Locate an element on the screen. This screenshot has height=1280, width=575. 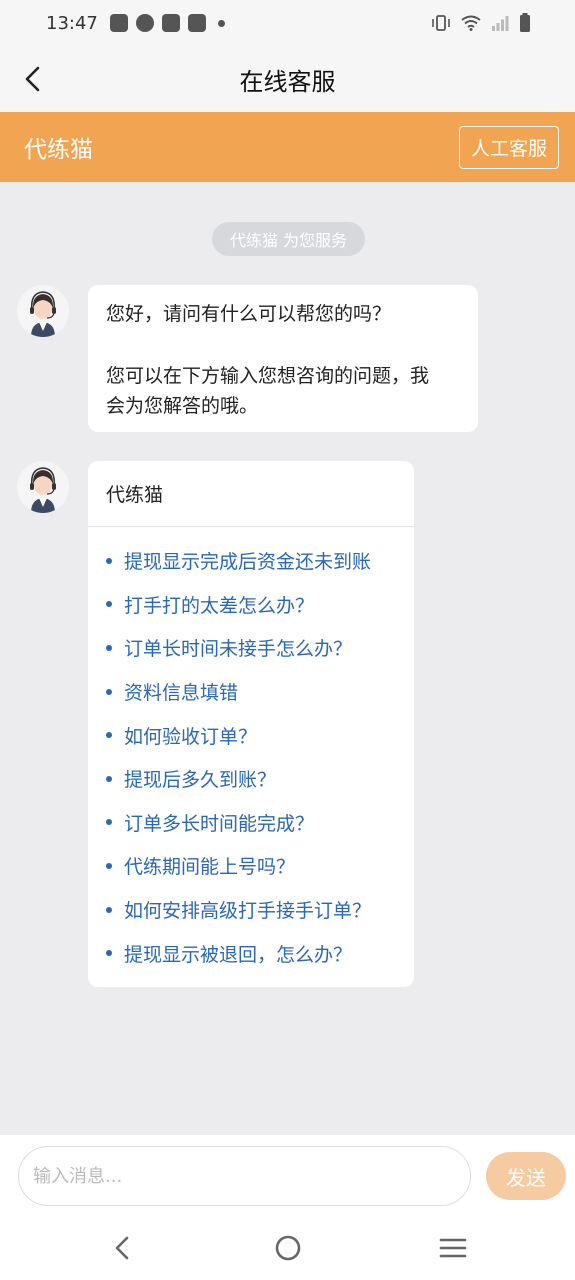
message-text: 您好，请问有什么可以帮您的吗？ is located at coordinates (249, 314).